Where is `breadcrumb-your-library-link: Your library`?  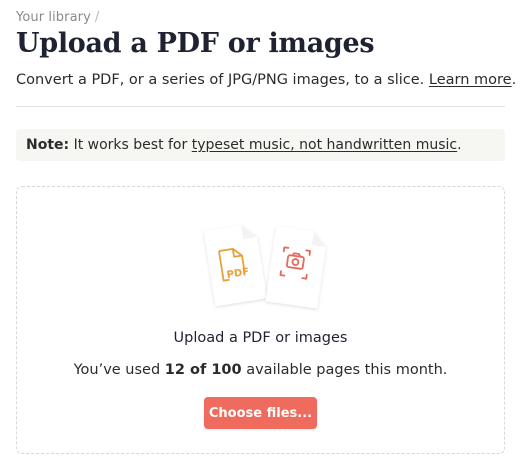 breadcrumb-your-library-link: Your library is located at coordinates (53, 17).